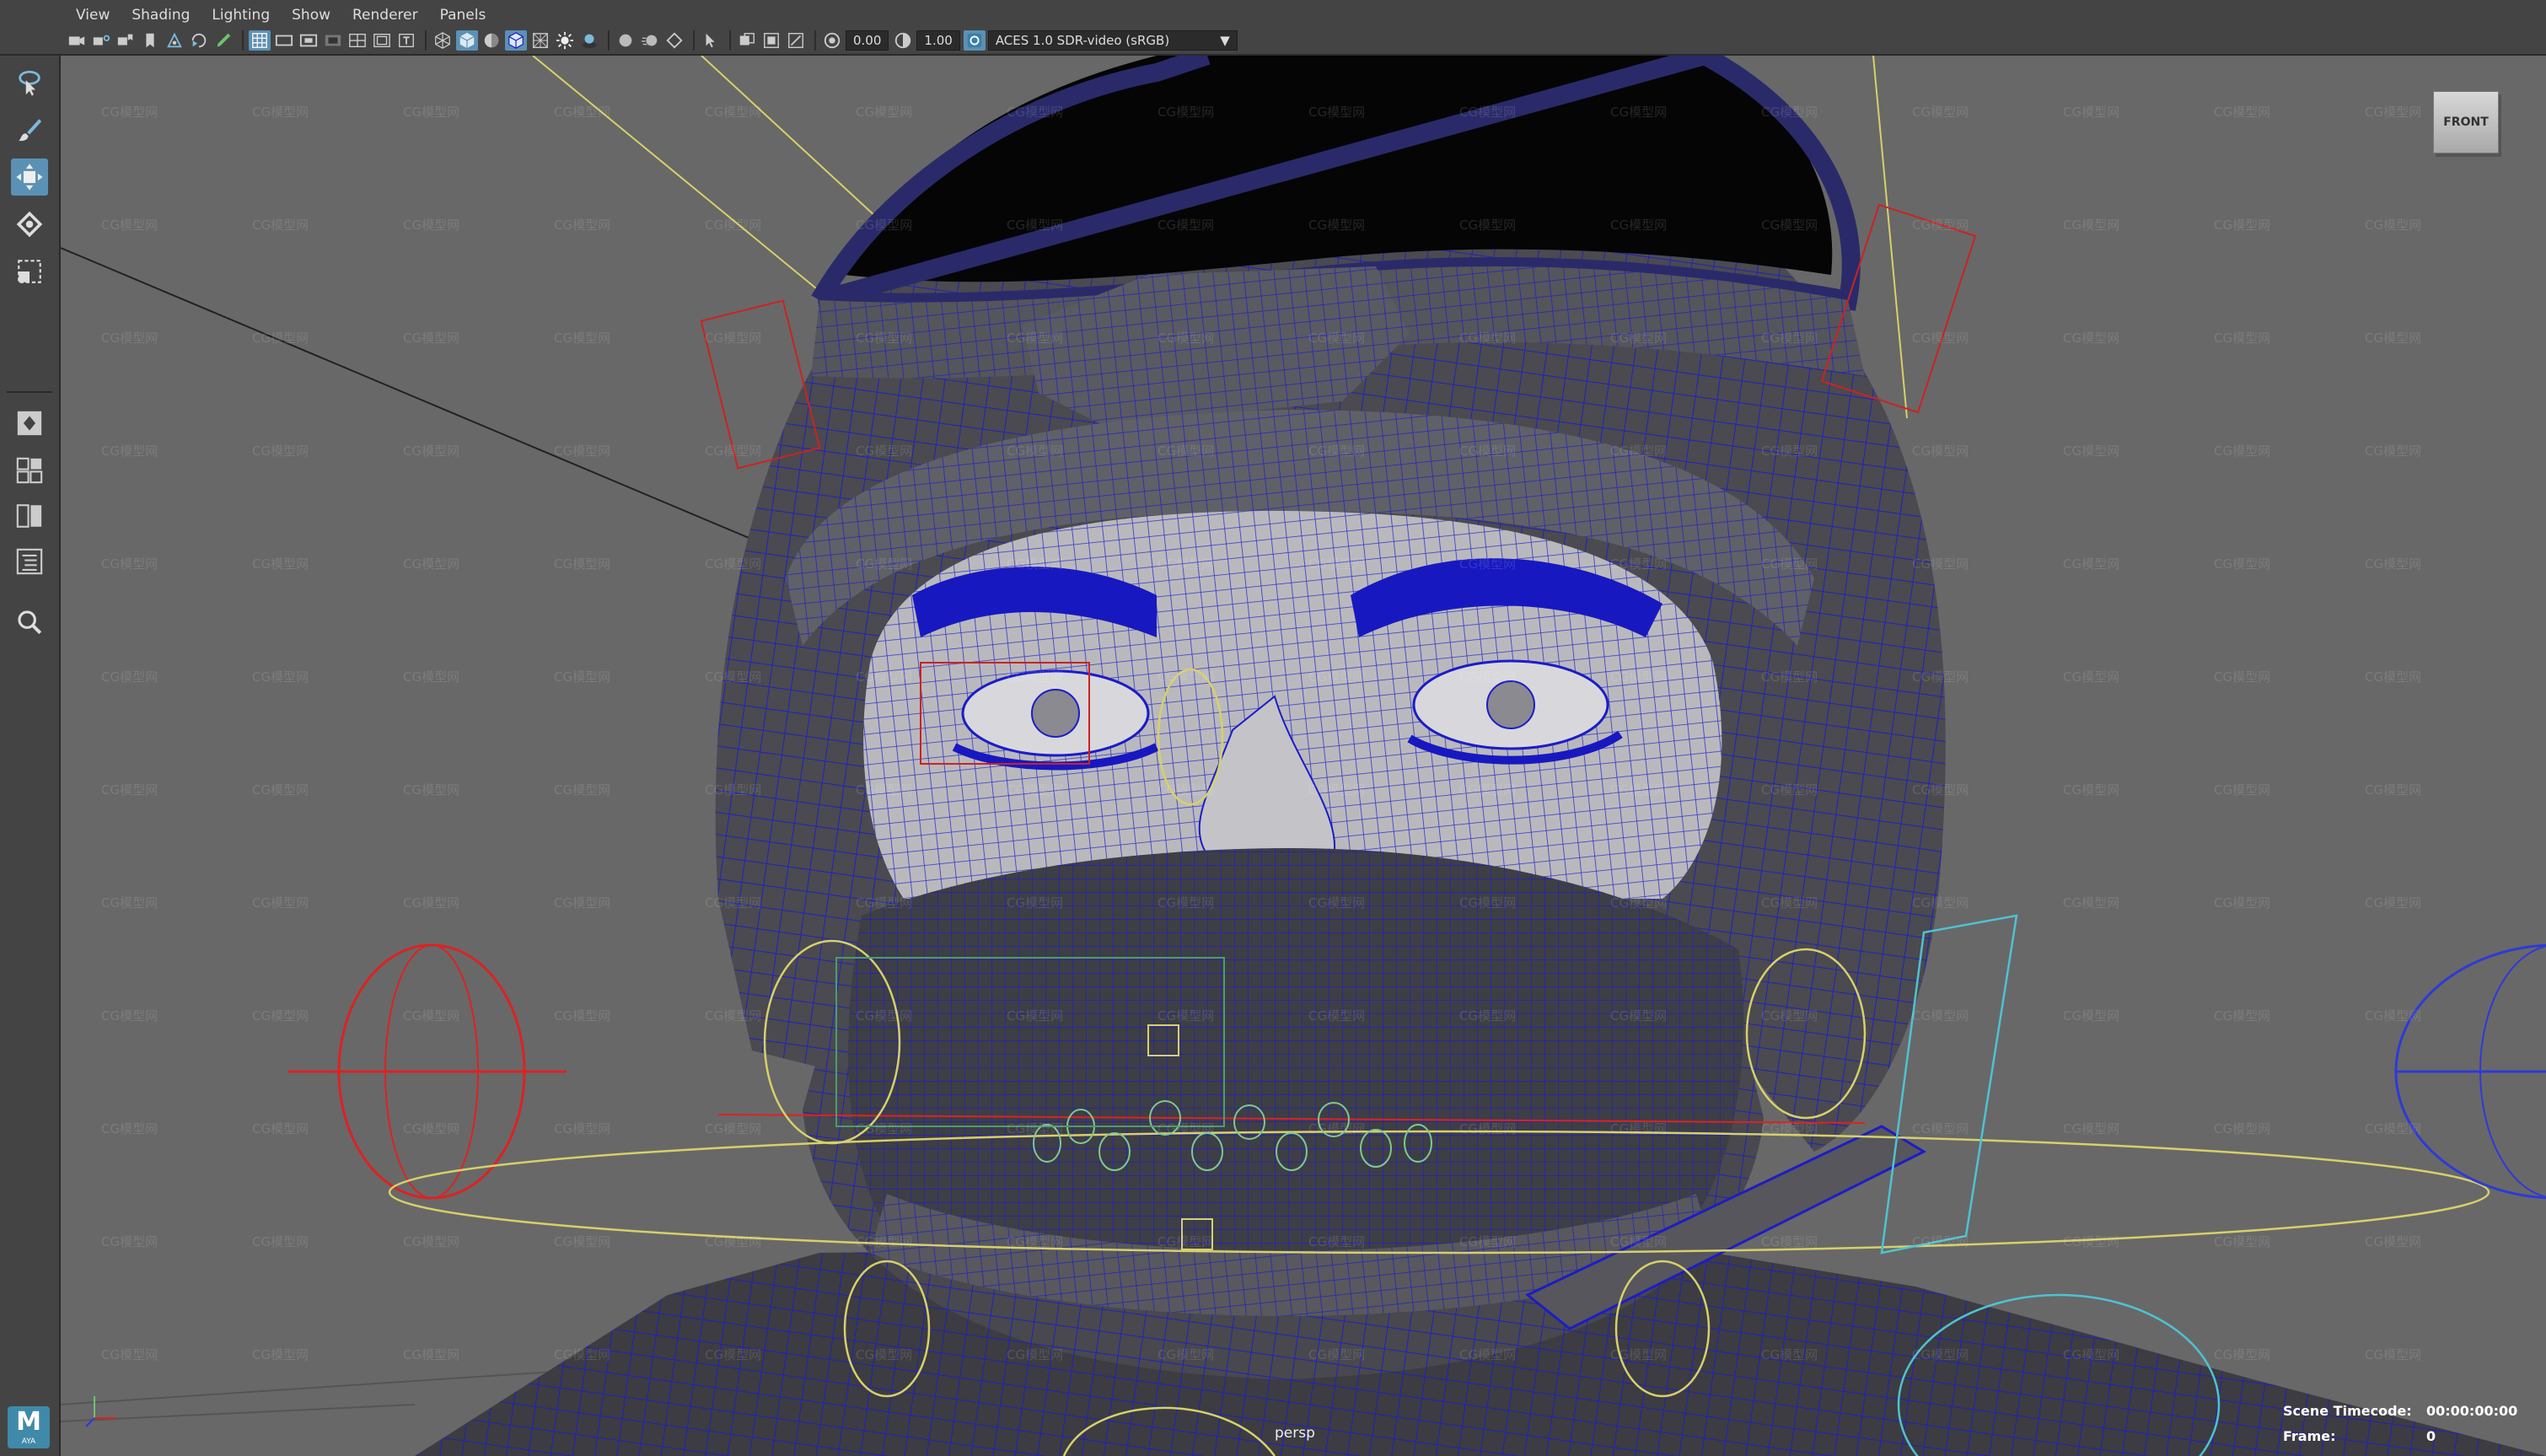 The height and width of the screenshot is (1456, 2546). Describe the element at coordinates (771, 40) in the screenshot. I see `frame-selected-icon` at that location.